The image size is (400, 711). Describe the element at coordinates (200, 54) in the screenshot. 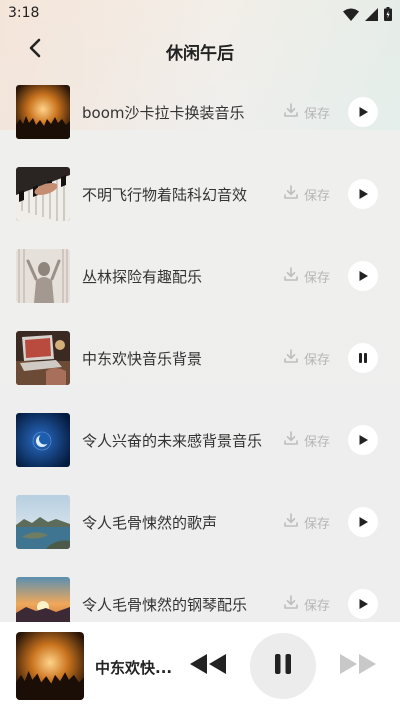

I see `page-title: 休闲午后` at that location.